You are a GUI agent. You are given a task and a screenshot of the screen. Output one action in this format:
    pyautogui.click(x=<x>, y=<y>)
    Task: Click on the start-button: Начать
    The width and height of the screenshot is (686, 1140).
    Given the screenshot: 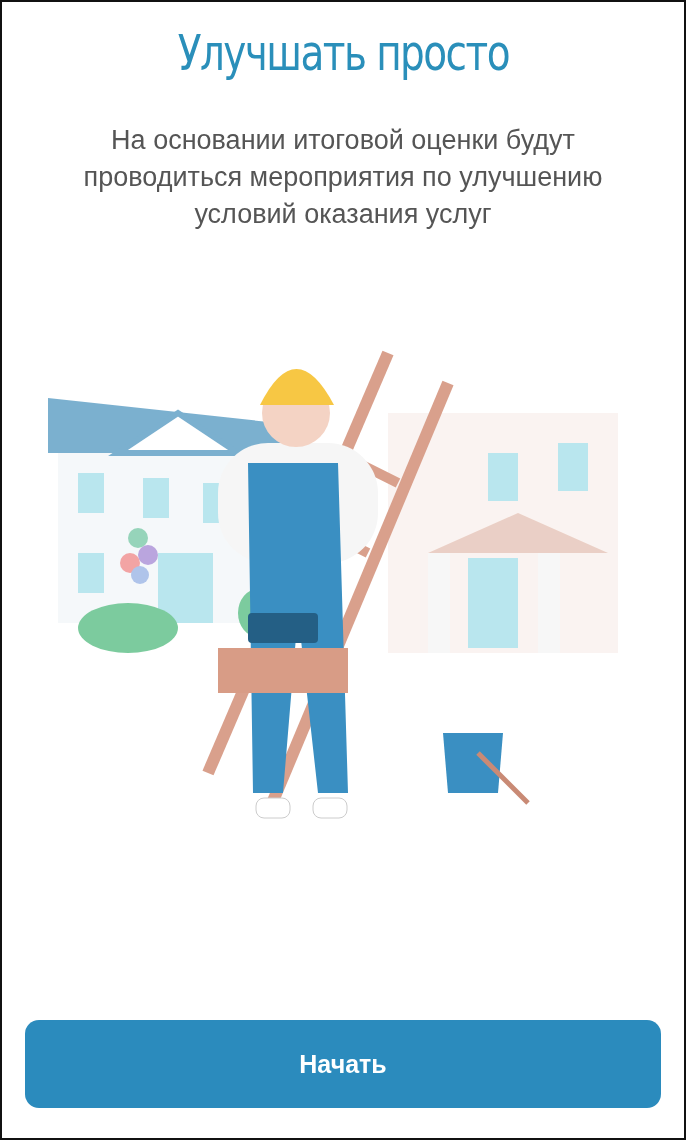 What is the action you would take?
    pyautogui.click(x=343, y=1064)
    